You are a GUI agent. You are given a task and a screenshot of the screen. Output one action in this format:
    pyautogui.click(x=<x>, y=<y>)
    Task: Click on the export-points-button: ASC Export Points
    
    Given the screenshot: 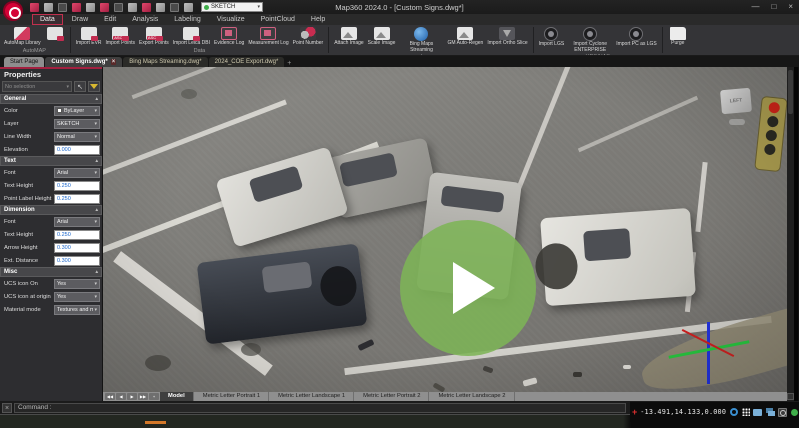 What is the action you would take?
    pyautogui.click(x=154, y=37)
    